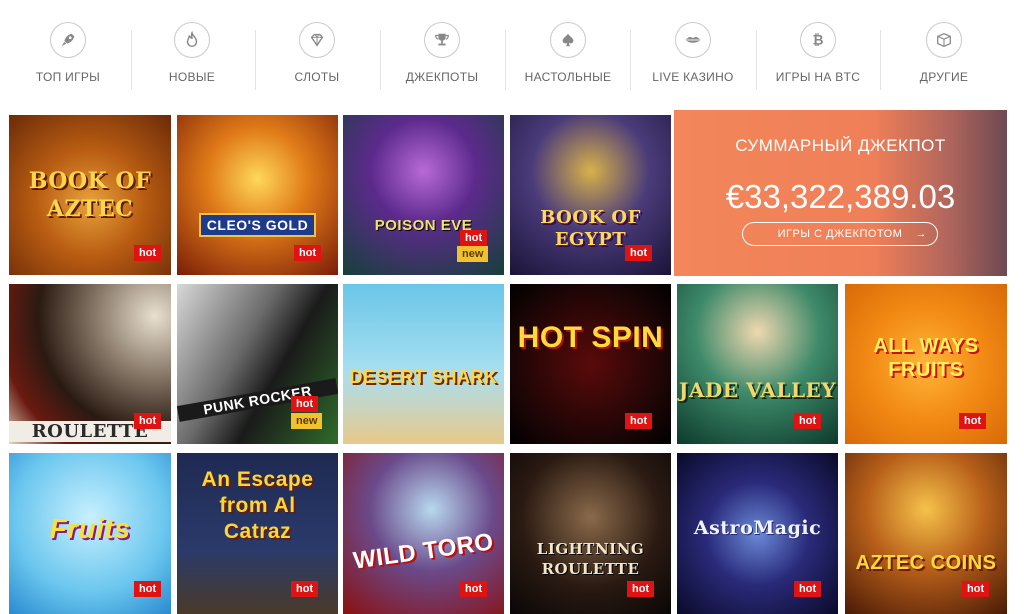 The width and height of the screenshot is (1024, 614). What do you see at coordinates (757, 390) in the screenshot?
I see `game-title: JADE VALLEY` at bounding box center [757, 390].